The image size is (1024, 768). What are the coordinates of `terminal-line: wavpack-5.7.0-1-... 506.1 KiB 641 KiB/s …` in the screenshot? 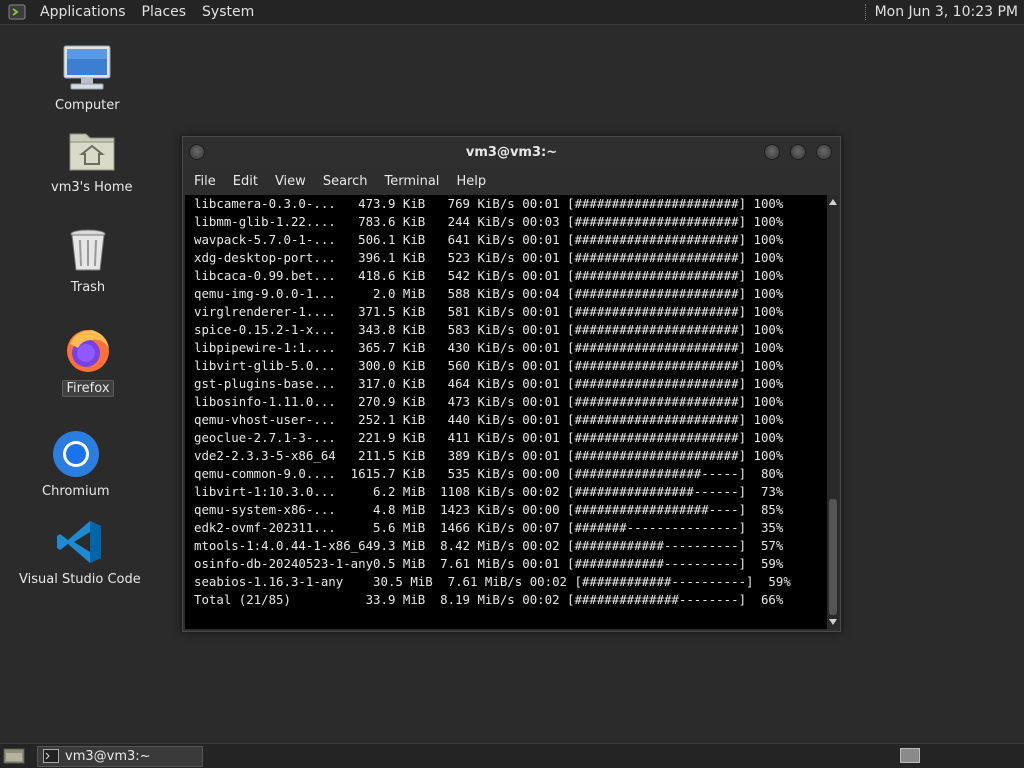 It's located at (489, 239).